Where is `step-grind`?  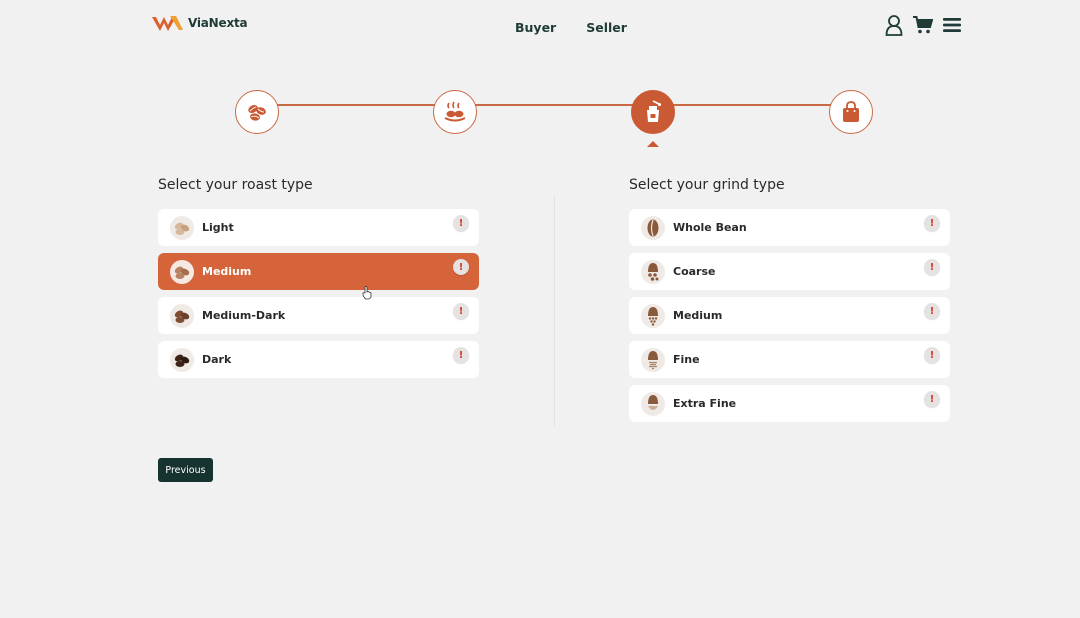
step-grind is located at coordinates (653, 112).